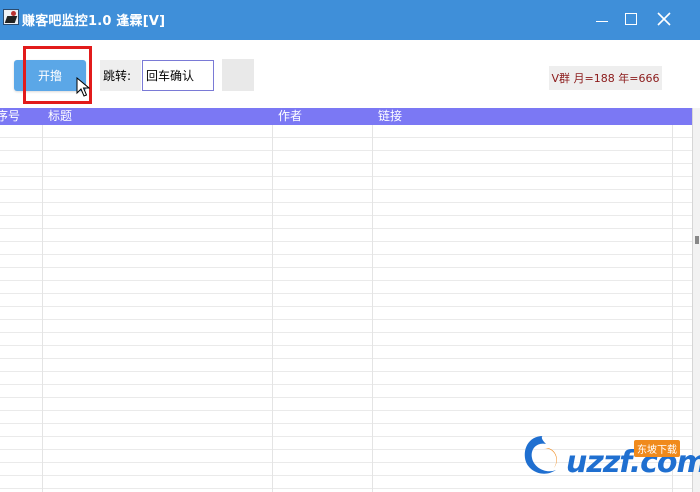 The height and width of the screenshot is (492, 700). I want to click on watermark: uzzf.com 东坡下载, so click(605, 459).